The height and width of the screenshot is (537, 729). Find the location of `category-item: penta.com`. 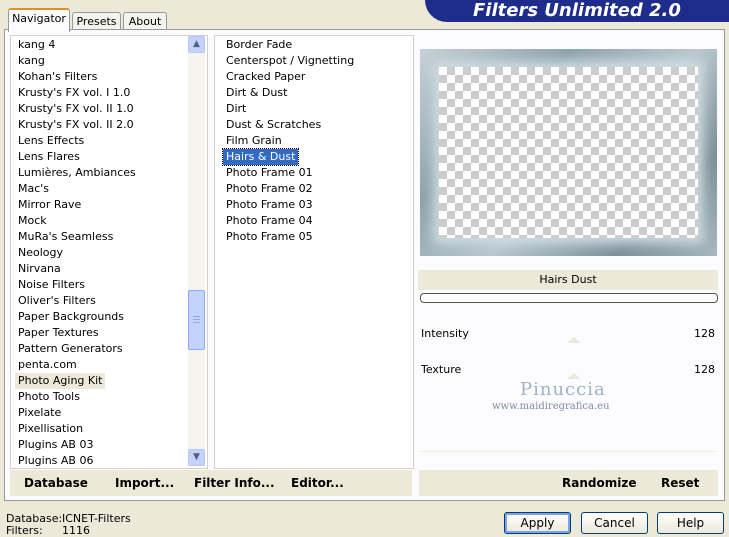

category-item: penta.com is located at coordinates (47, 365).